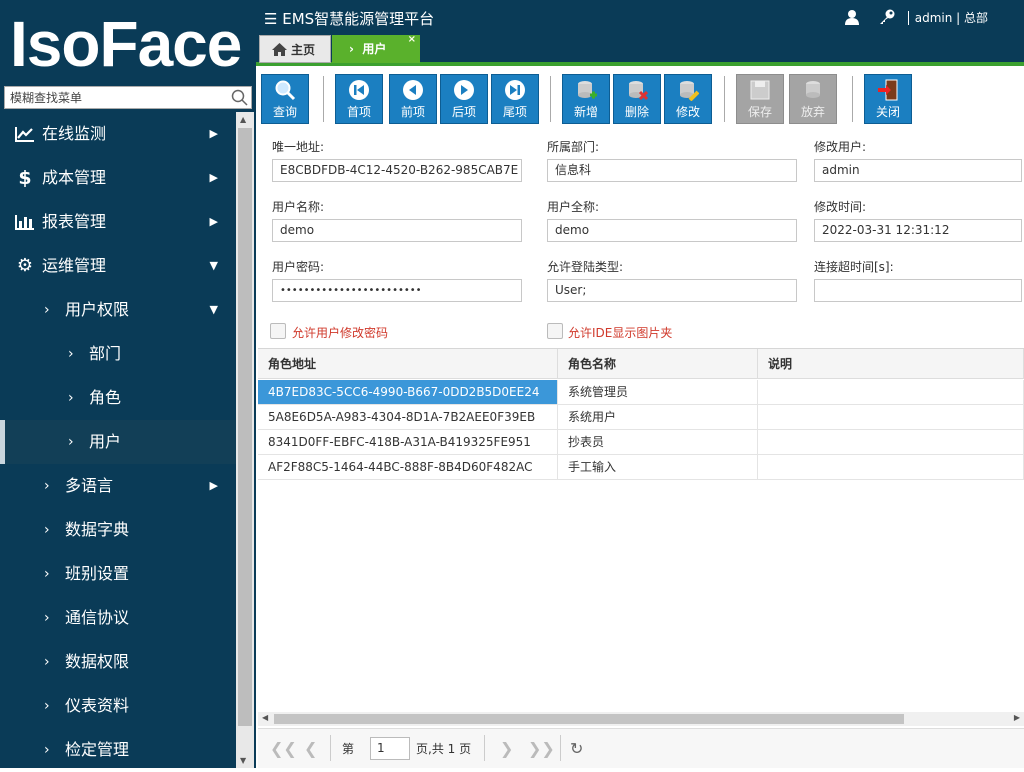  I want to click on edit-button: 修改, so click(688, 99).